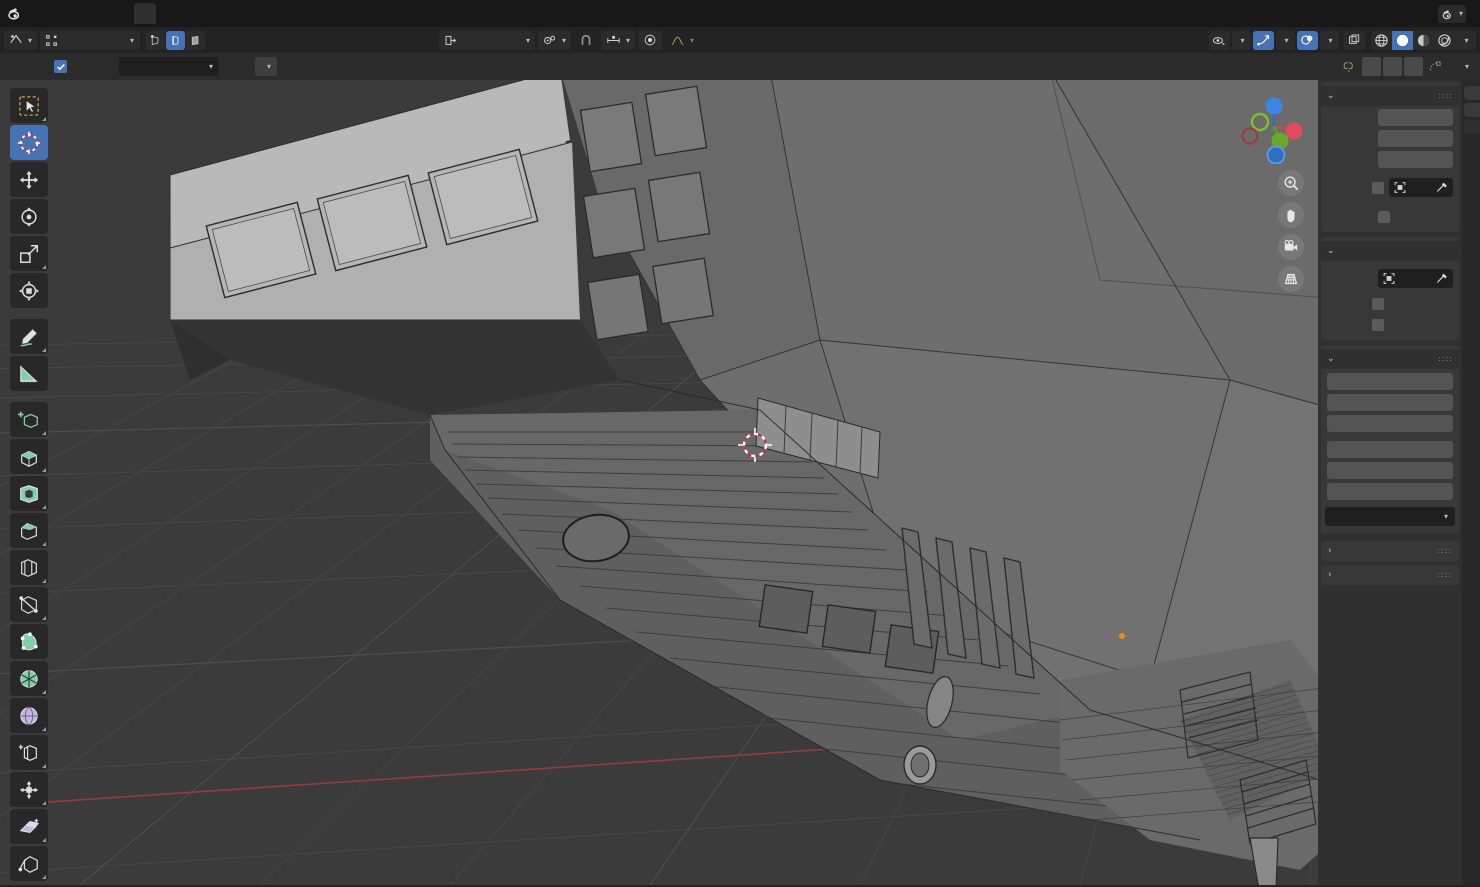 This screenshot has height=887, width=1480. I want to click on tool-tweak-button, so click(29, 105).